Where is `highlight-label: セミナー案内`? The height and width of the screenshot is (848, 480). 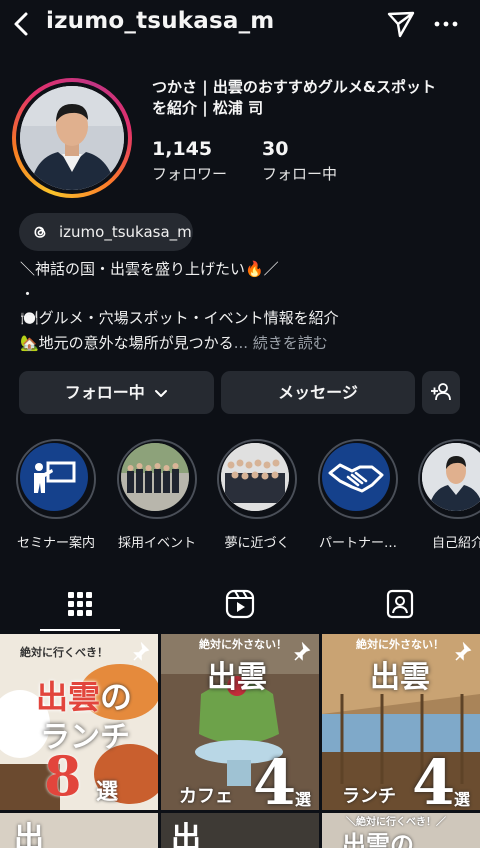 highlight-label: セミナー案内 is located at coordinates (55, 543).